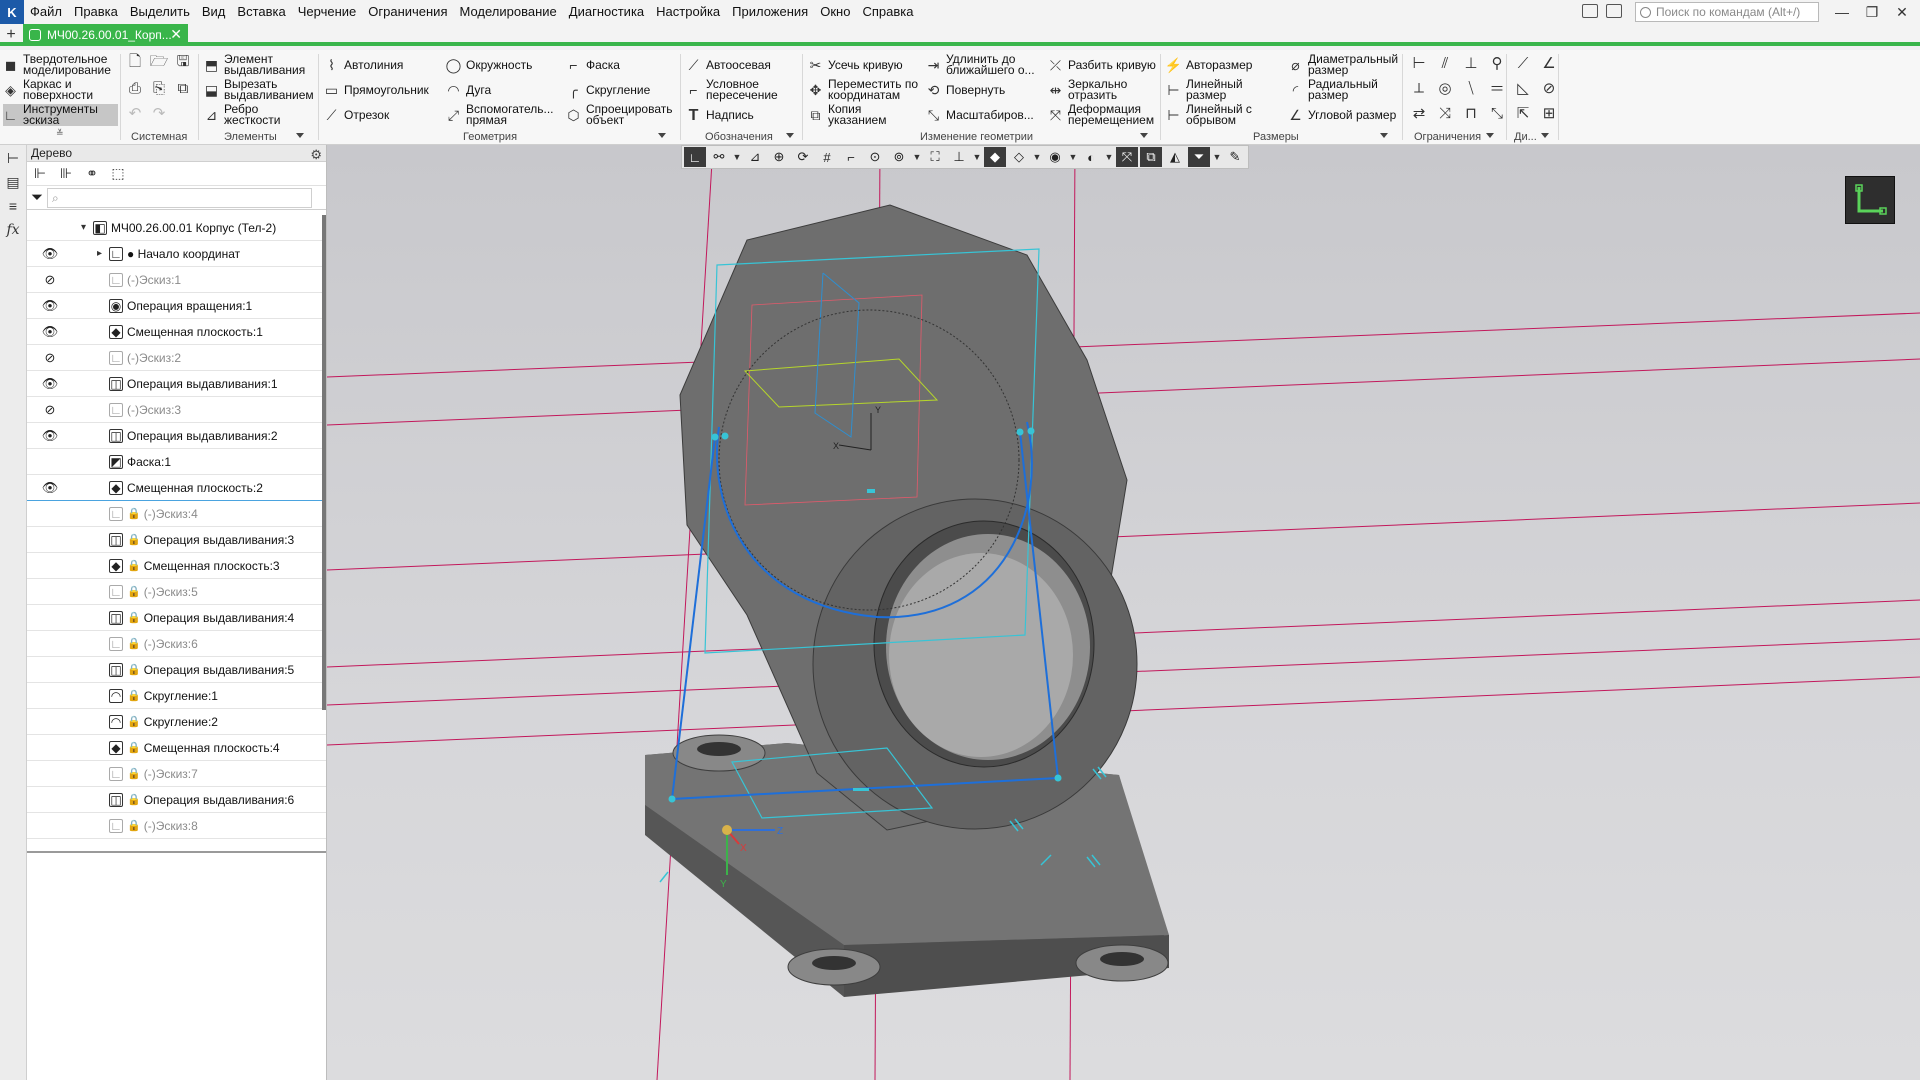  I want to click on filter-dropdown-icon: ▼, so click(1217, 157).